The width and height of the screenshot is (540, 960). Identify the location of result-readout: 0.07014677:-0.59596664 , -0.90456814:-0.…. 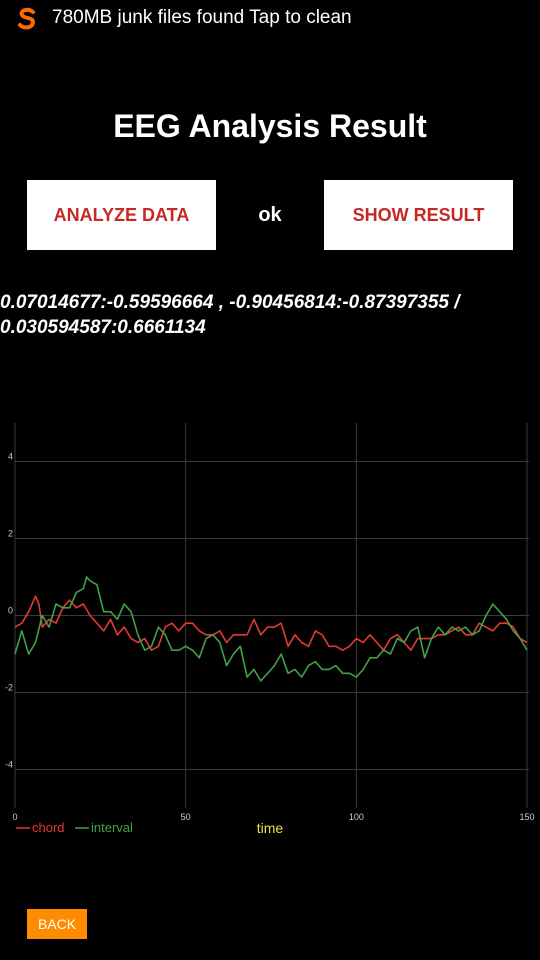
(270, 315).